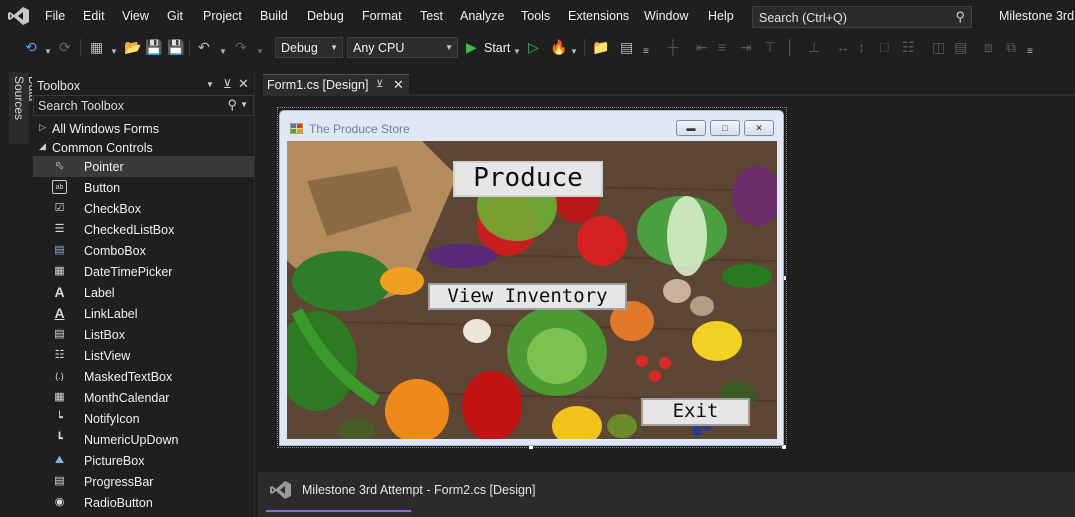  I want to click on tool-radiobutton: ◉ RadioButton, so click(143, 502).